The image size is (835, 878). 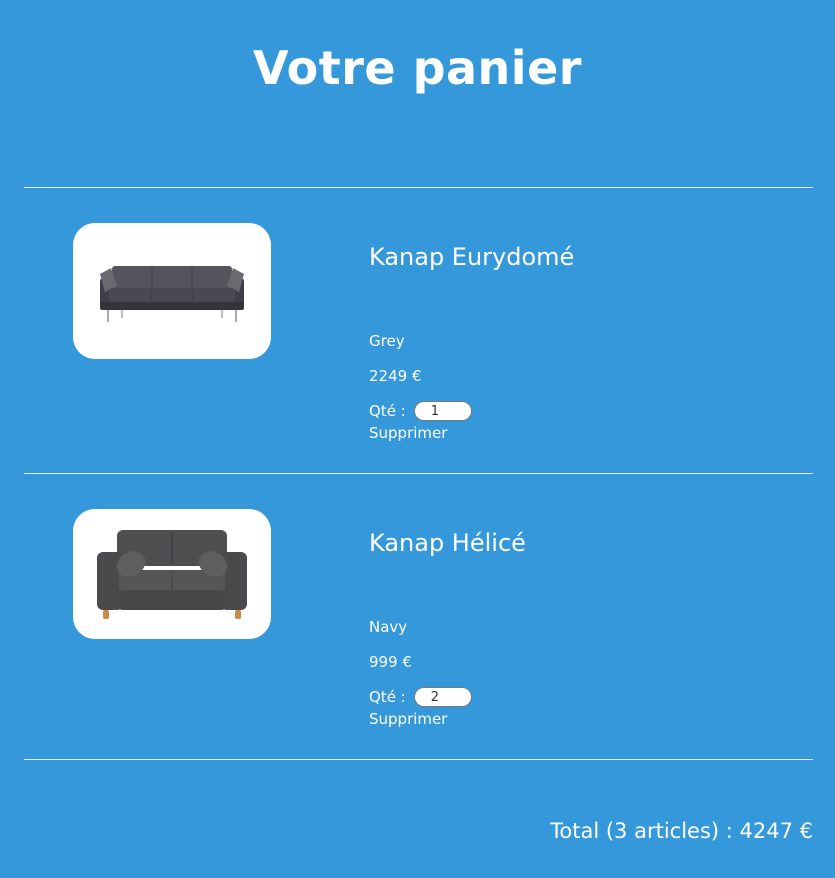 I want to click on item-price: 2249 €, so click(x=395, y=376).